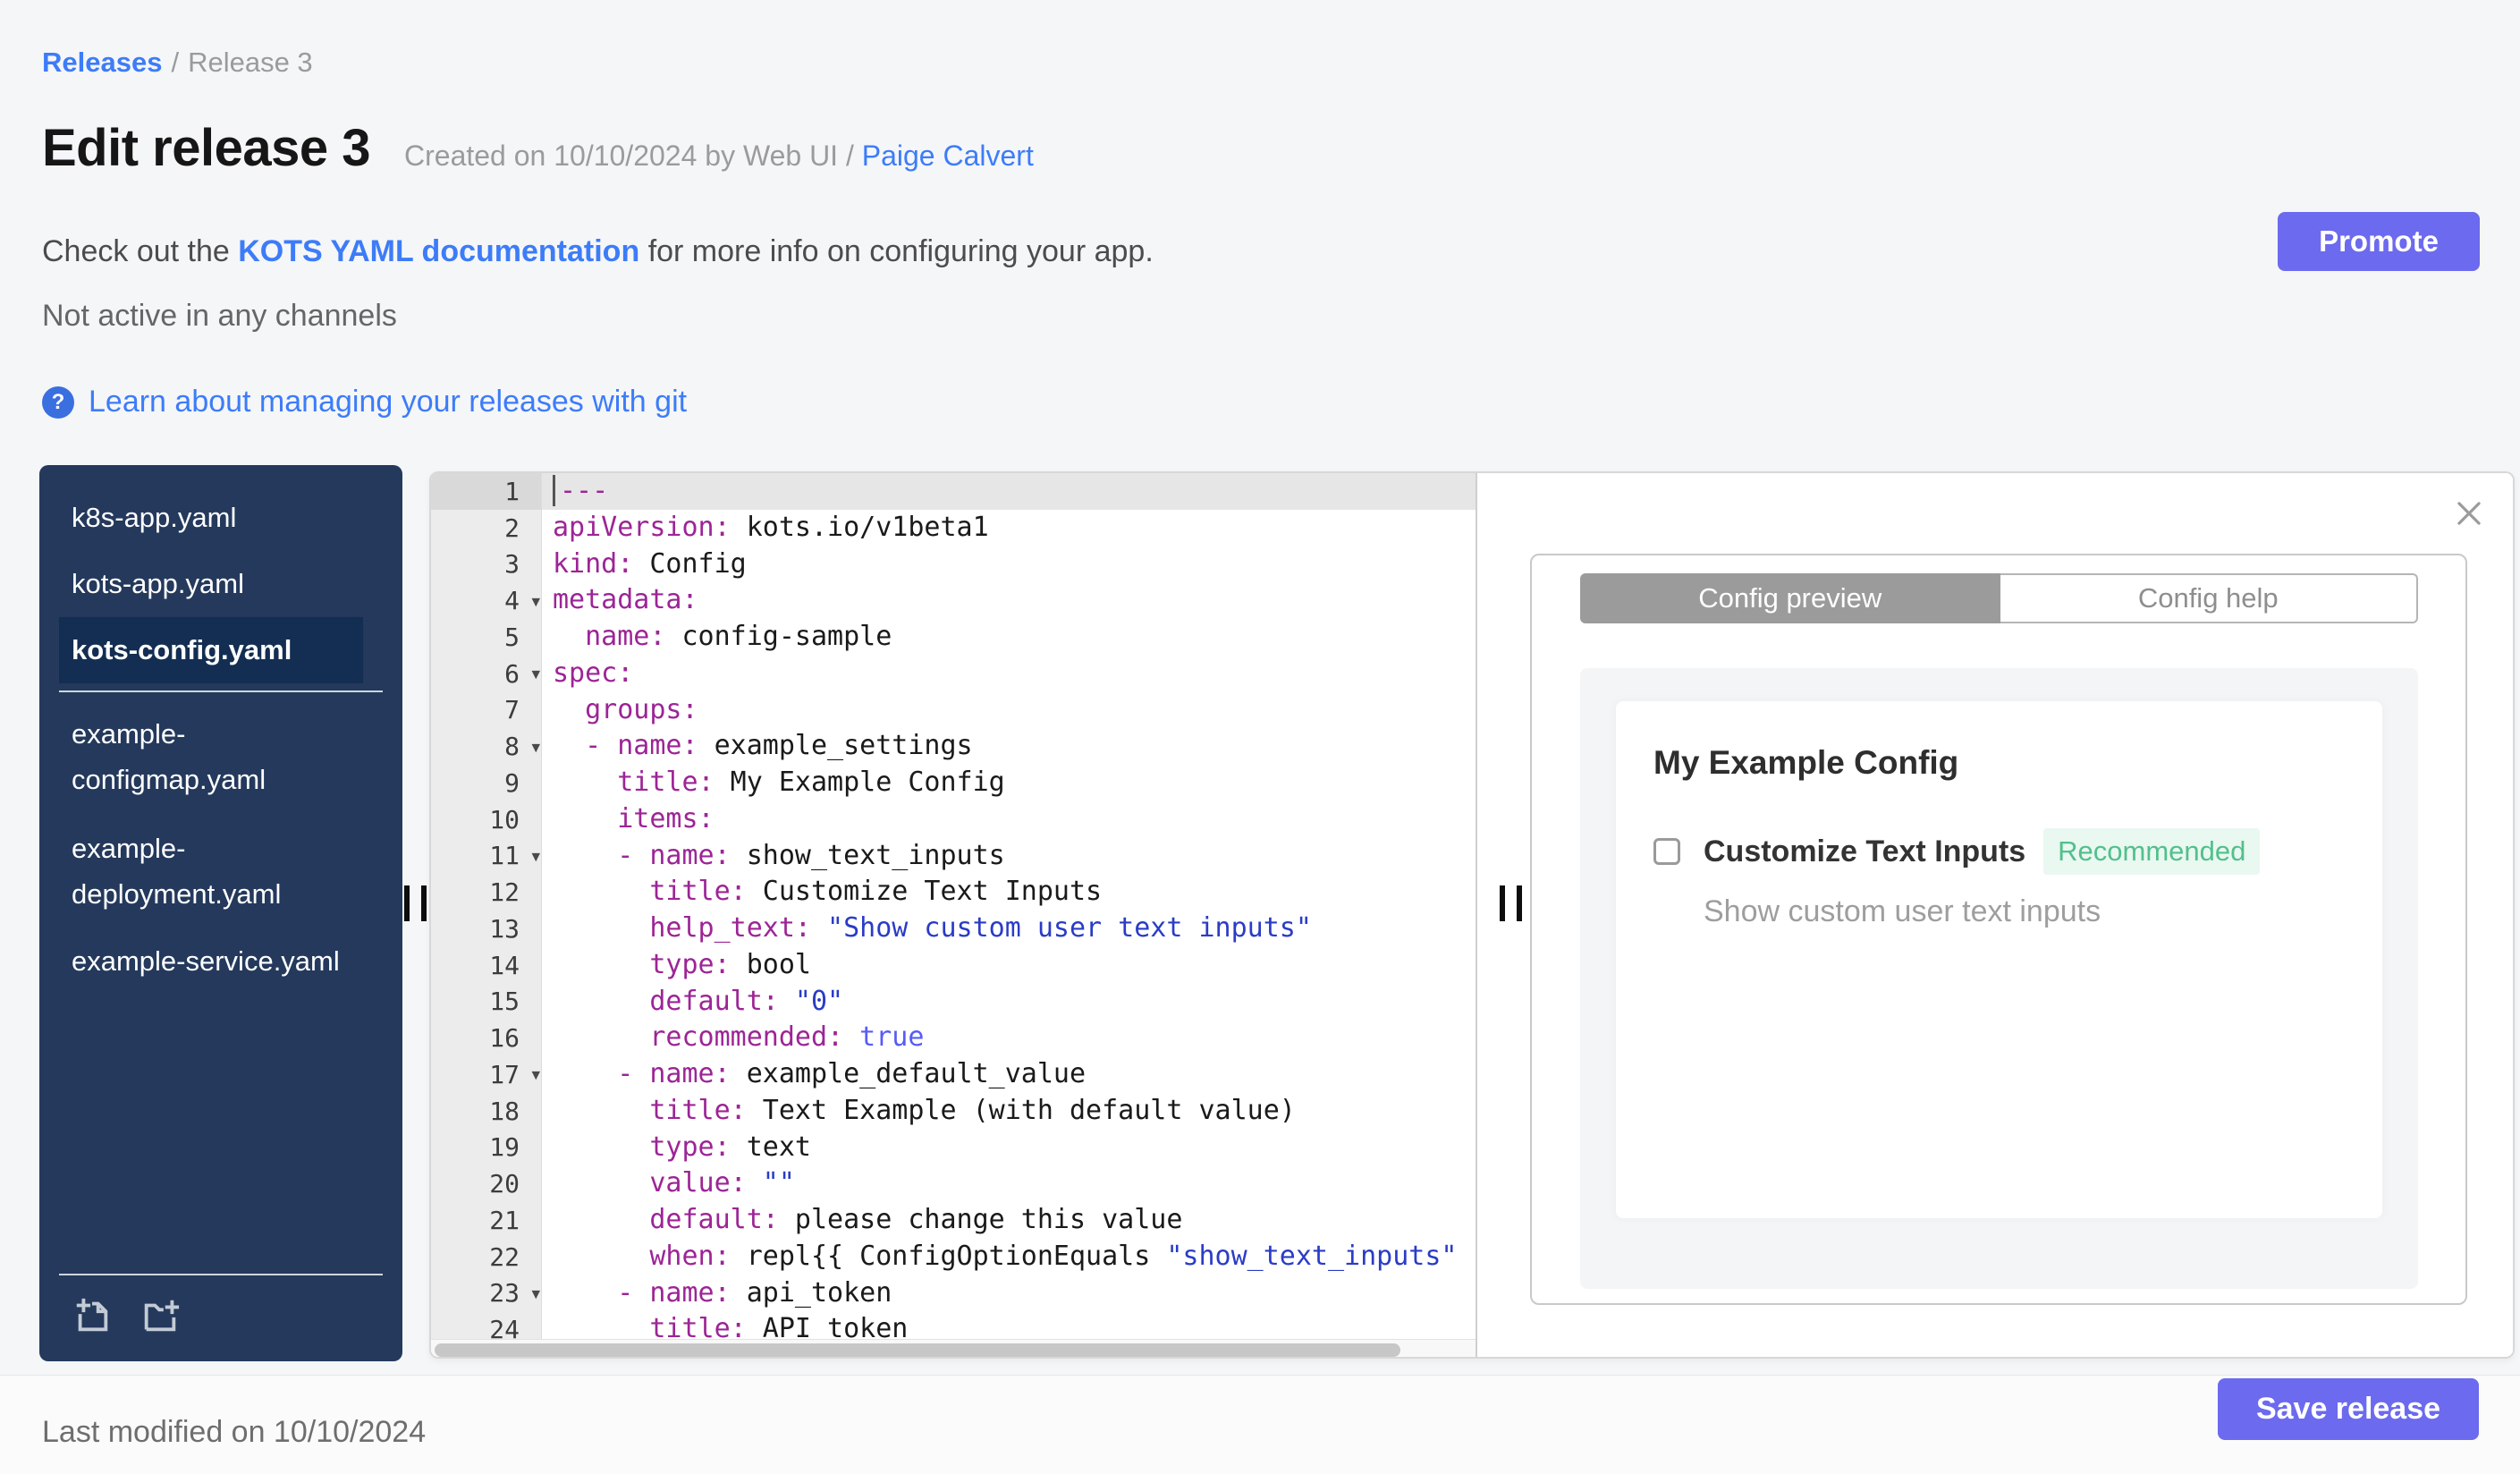 This screenshot has height=1474, width=2520. I want to click on code-line-5: 5 name: config-sample, so click(953, 637).